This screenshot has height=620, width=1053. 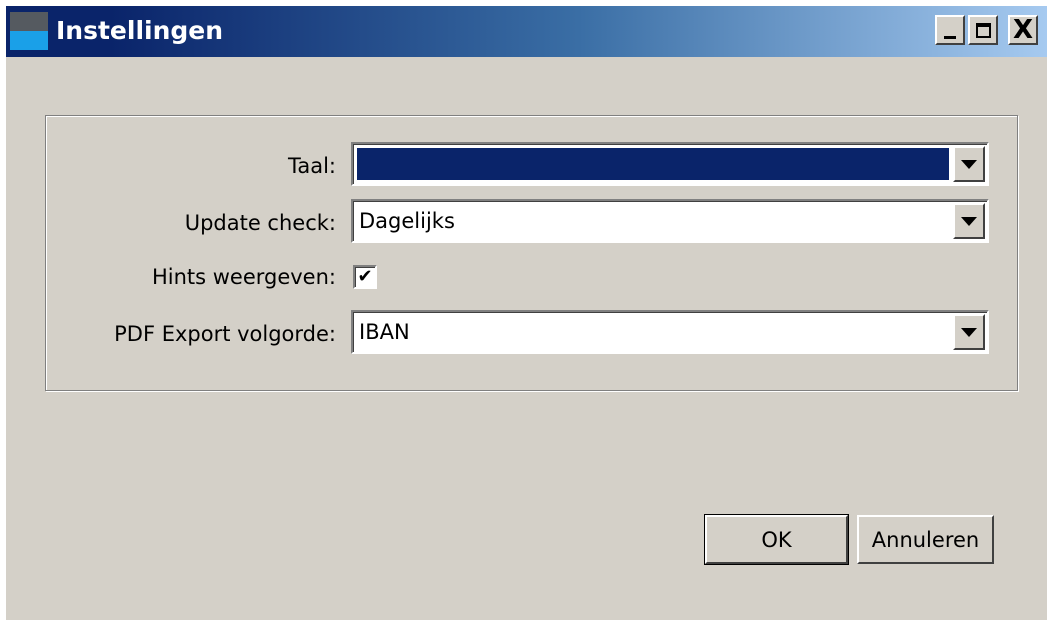 What do you see at coordinates (776, 539) in the screenshot?
I see `ok-button: OK` at bounding box center [776, 539].